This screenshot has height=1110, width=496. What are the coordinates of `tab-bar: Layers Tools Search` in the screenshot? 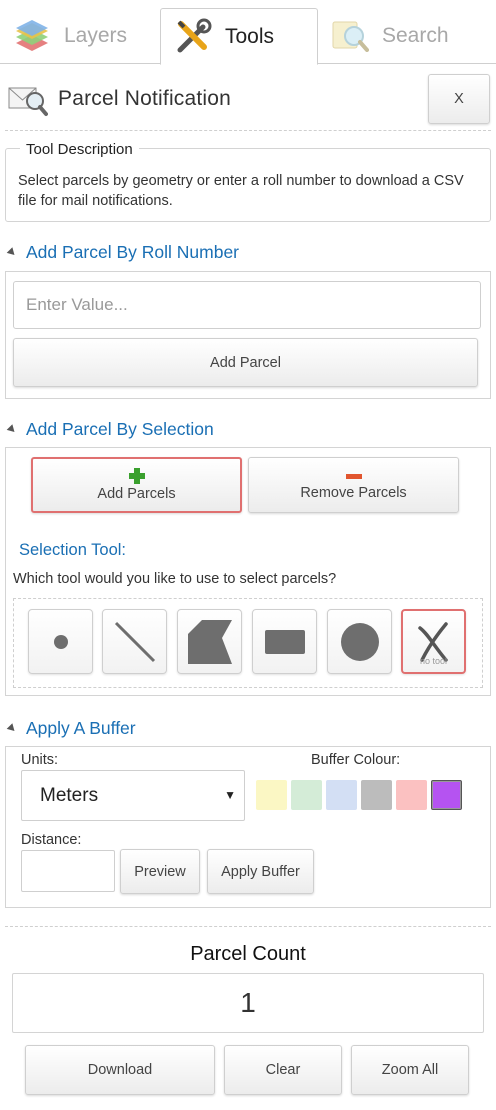 It's located at (248, 32).